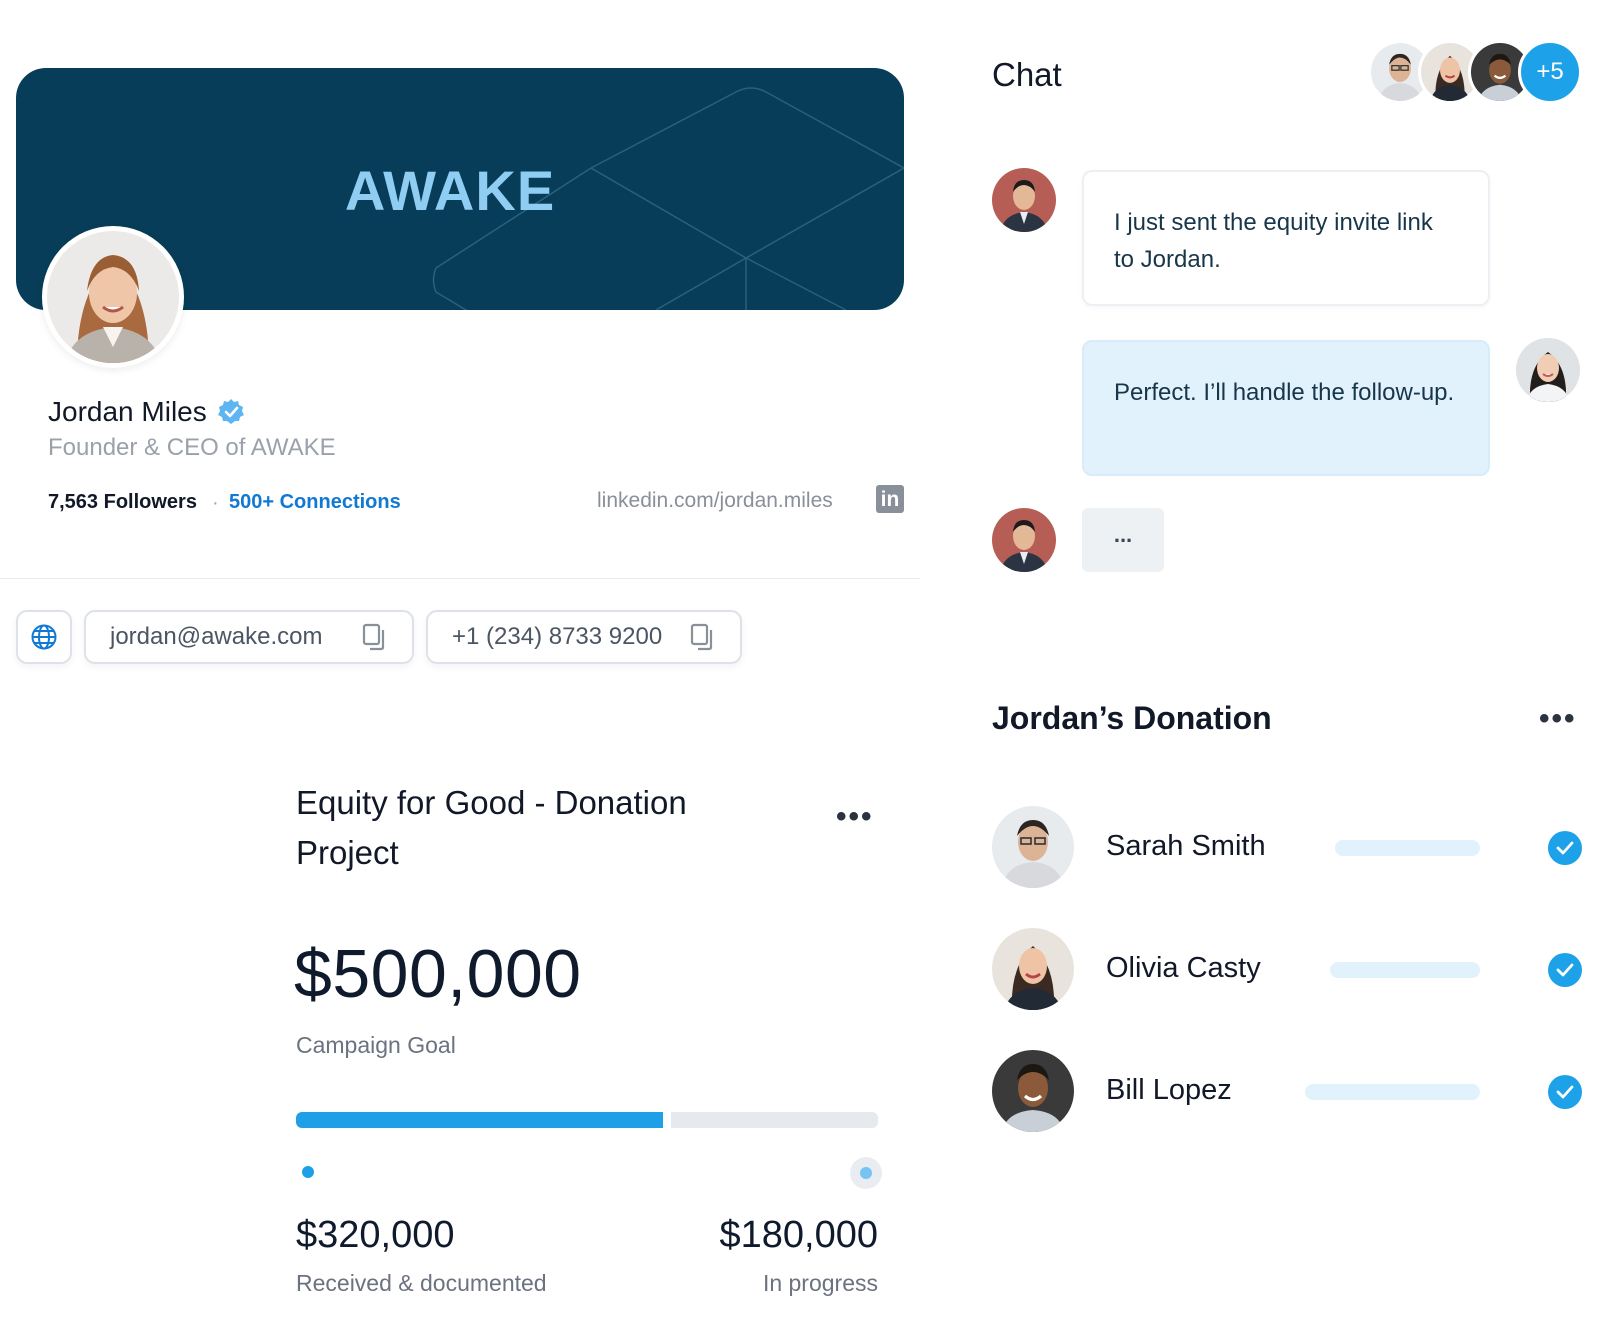  What do you see at coordinates (1286, 408) in the screenshot?
I see `chat-message-outgoing: Perfect. I’ll handle the follow-up.` at bounding box center [1286, 408].